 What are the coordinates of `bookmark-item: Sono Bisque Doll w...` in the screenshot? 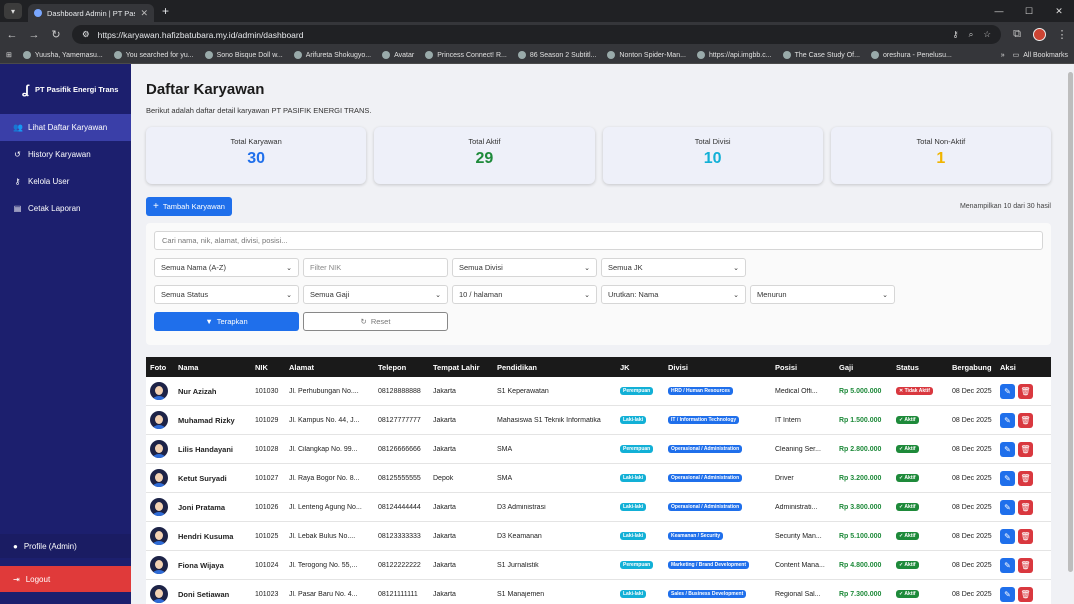 It's located at (243, 55).